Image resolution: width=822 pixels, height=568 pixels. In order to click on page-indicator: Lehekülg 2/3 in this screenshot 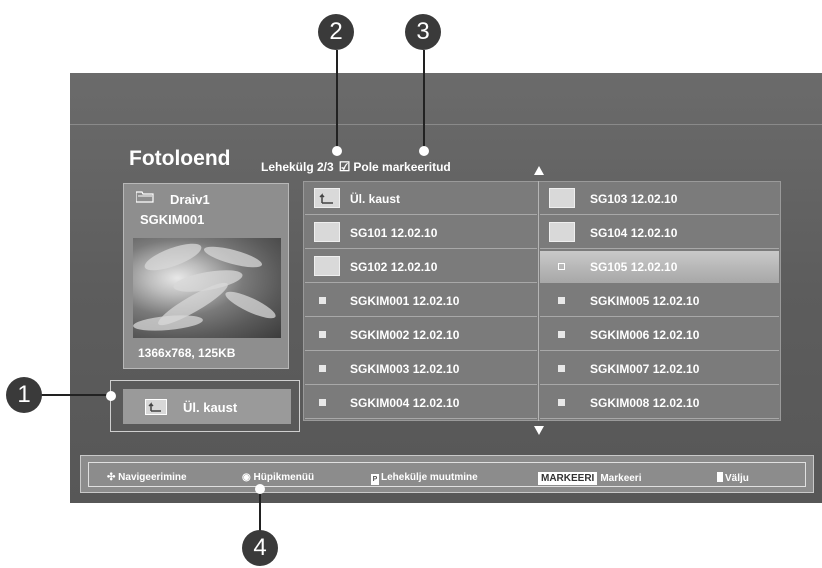, I will do `click(297, 167)`.